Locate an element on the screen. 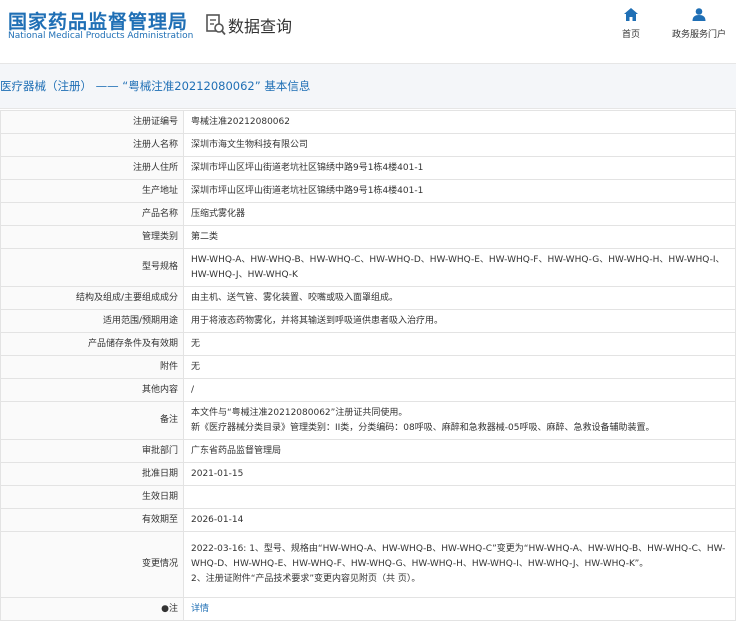  table-row: 批准日期 2021-01-15 is located at coordinates (368, 474).